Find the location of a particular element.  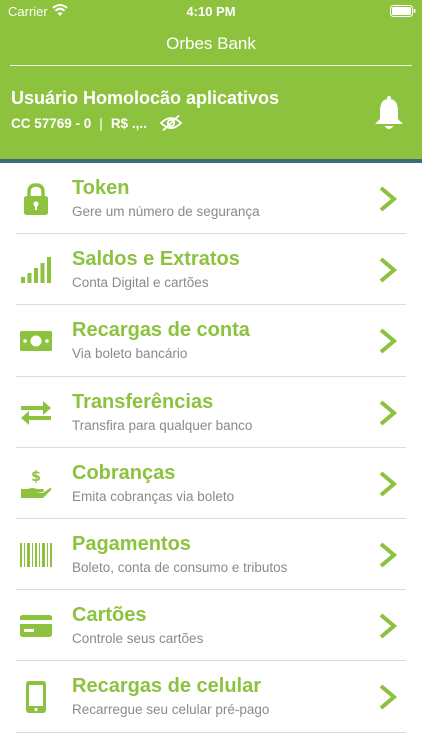

signal-bars-icon is located at coordinates (36, 270).